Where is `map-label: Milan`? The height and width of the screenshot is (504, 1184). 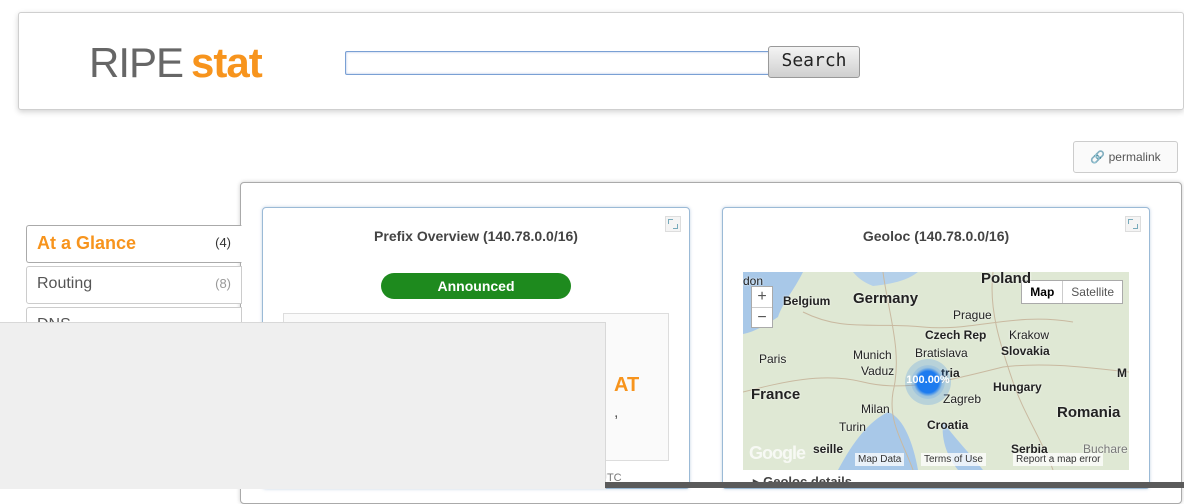
map-label: Milan is located at coordinates (875, 409).